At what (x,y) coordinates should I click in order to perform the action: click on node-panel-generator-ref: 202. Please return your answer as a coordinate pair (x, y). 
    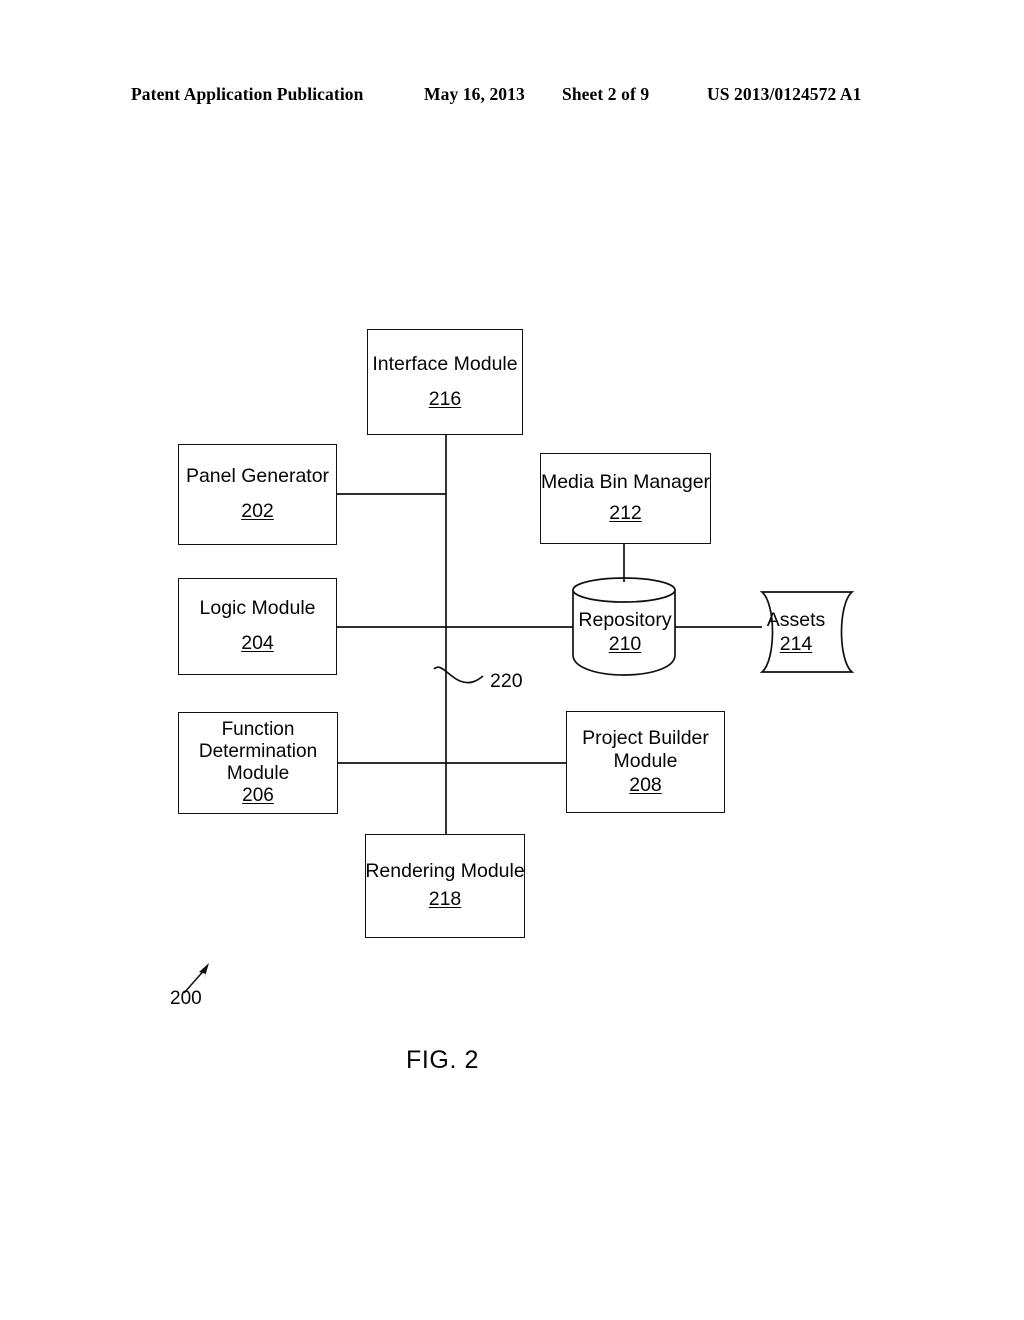
    Looking at the image, I should click on (257, 511).